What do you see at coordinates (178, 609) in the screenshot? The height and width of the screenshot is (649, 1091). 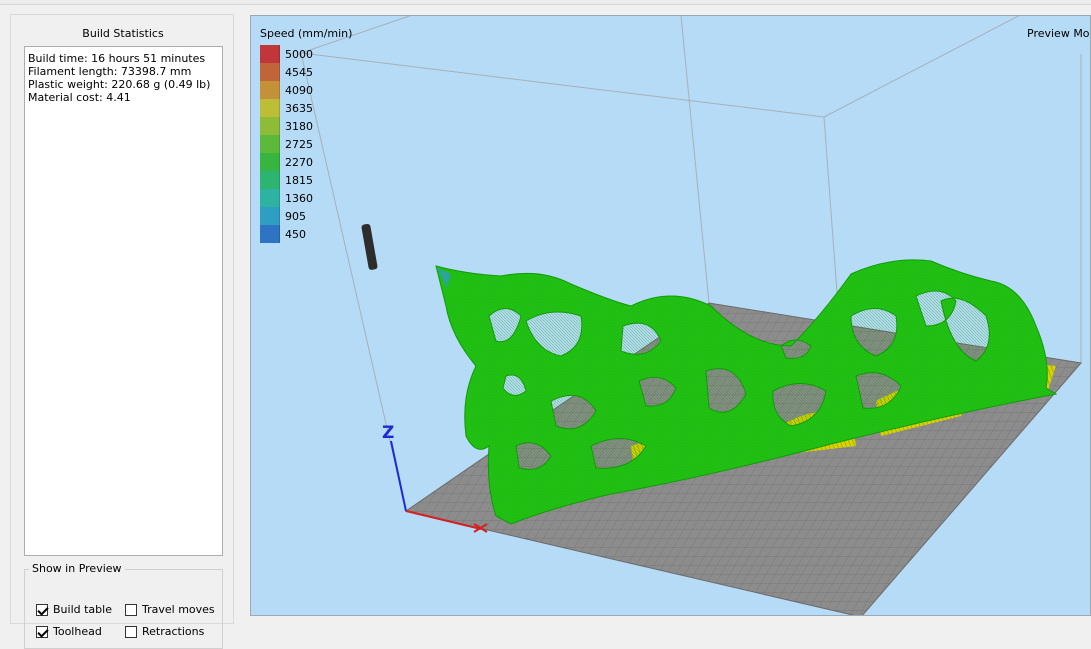 I see `travel-moves-label: Travel moves` at bounding box center [178, 609].